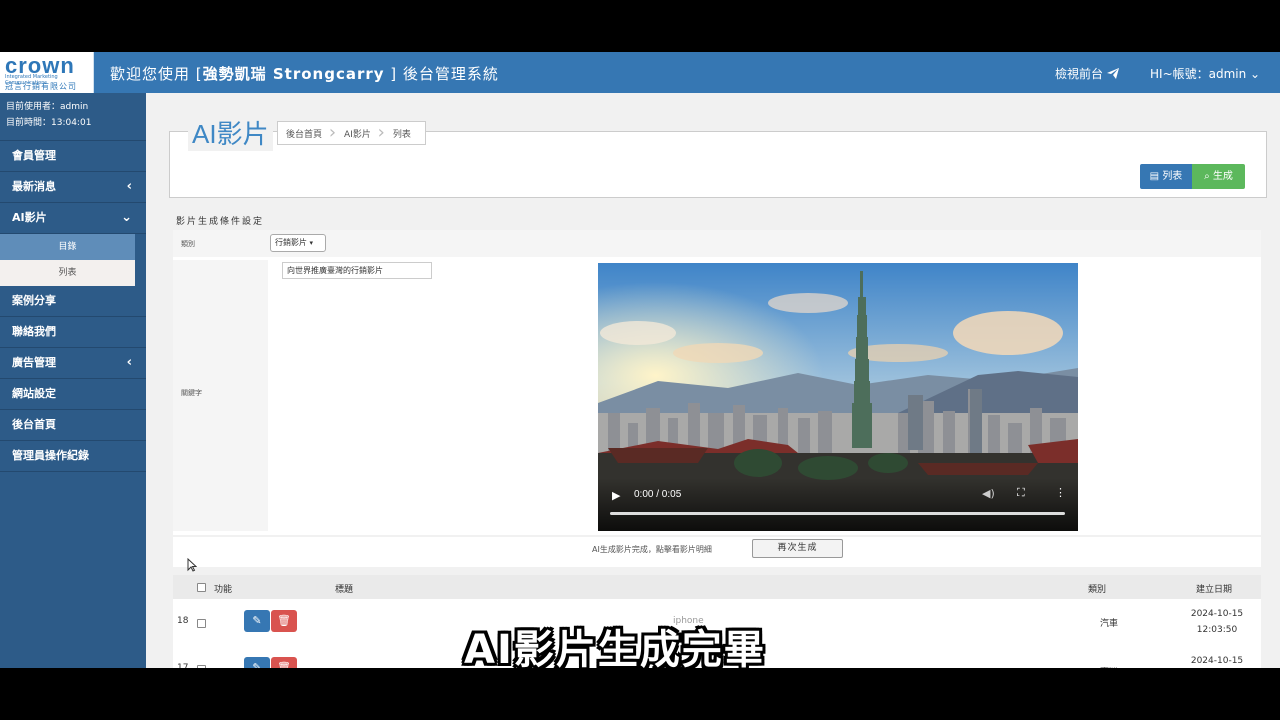  Describe the element at coordinates (67, 273) in the screenshot. I see `submenu-list: 列表` at that location.